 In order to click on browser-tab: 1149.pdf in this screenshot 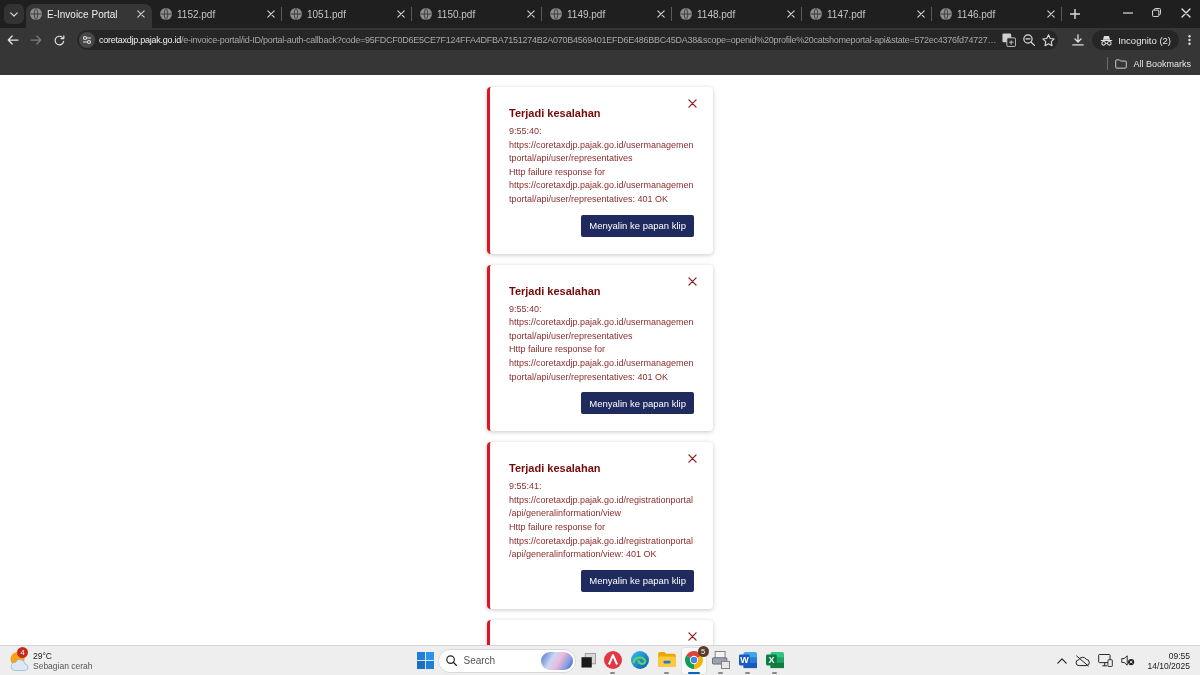, I will do `click(606, 16)`.